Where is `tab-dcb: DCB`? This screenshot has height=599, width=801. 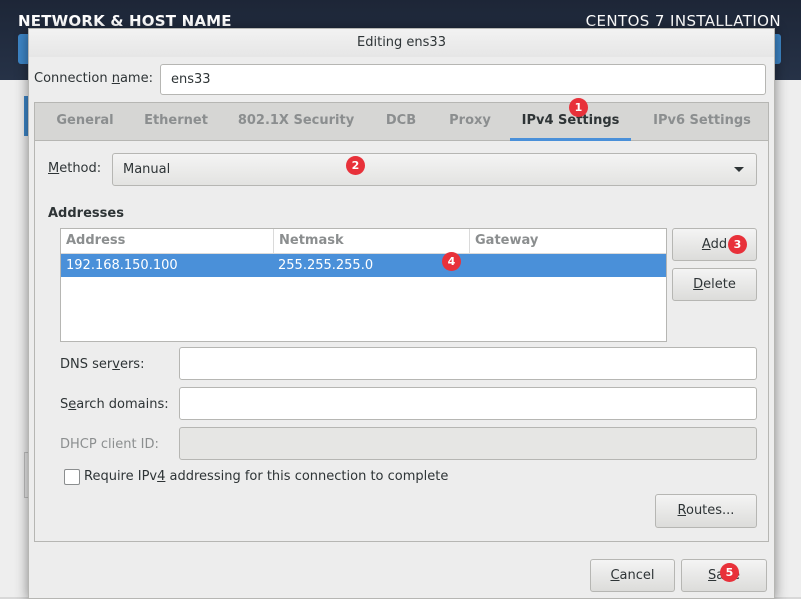 tab-dcb: DCB is located at coordinates (401, 121).